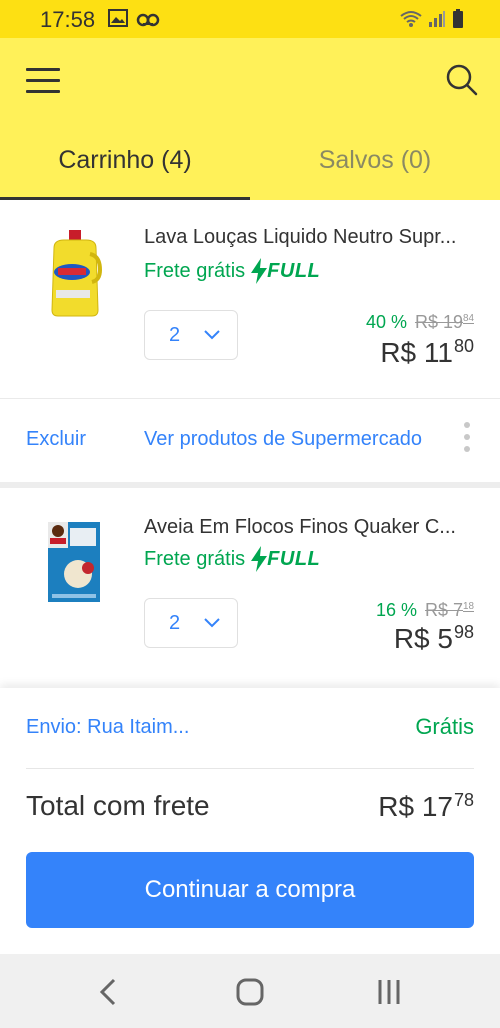  Describe the element at coordinates (458, 21) in the screenshot. I see `battery-icon` at that location.